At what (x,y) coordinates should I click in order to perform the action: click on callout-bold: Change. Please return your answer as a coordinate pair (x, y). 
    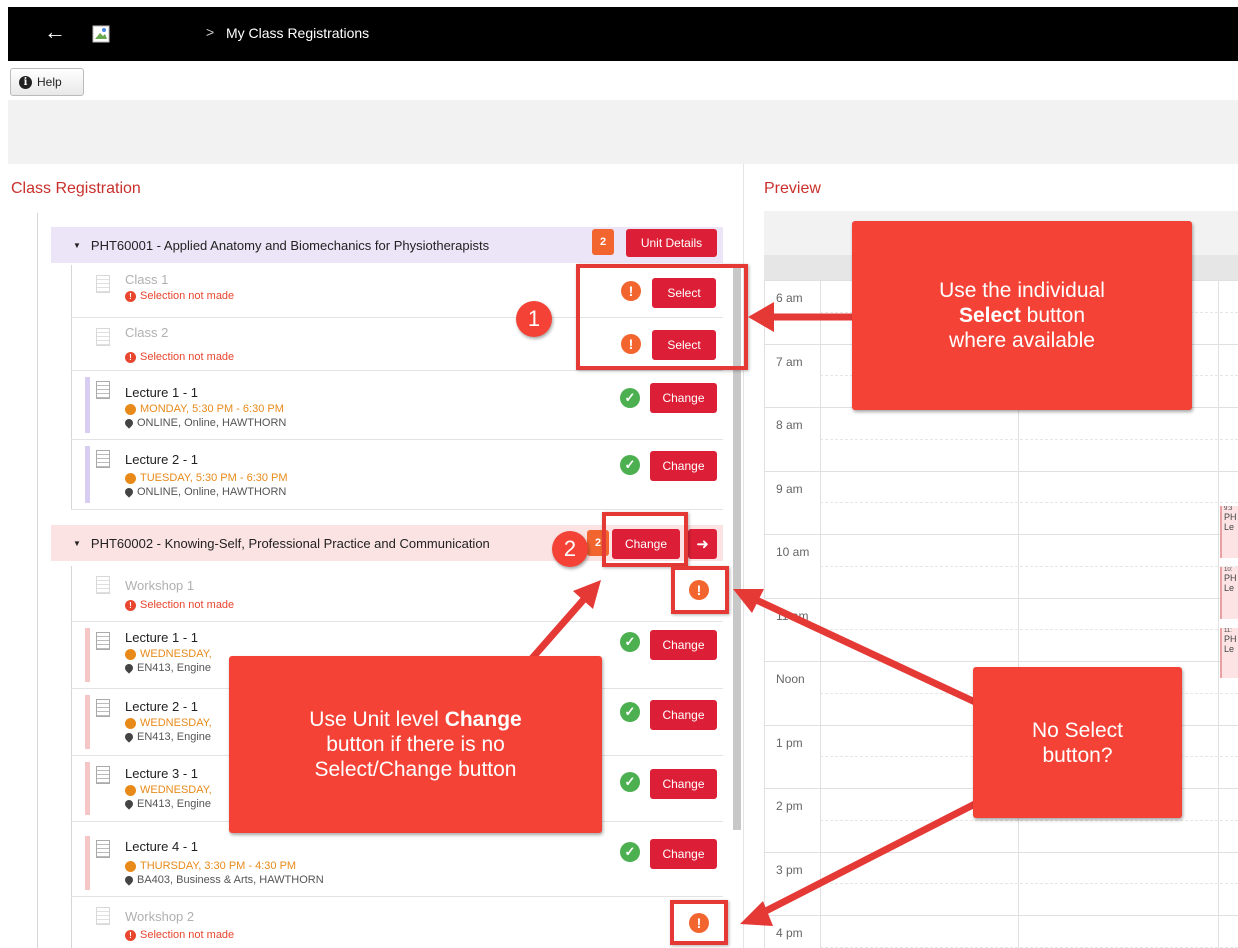
    Looking at the image, I should click on (483, 719).